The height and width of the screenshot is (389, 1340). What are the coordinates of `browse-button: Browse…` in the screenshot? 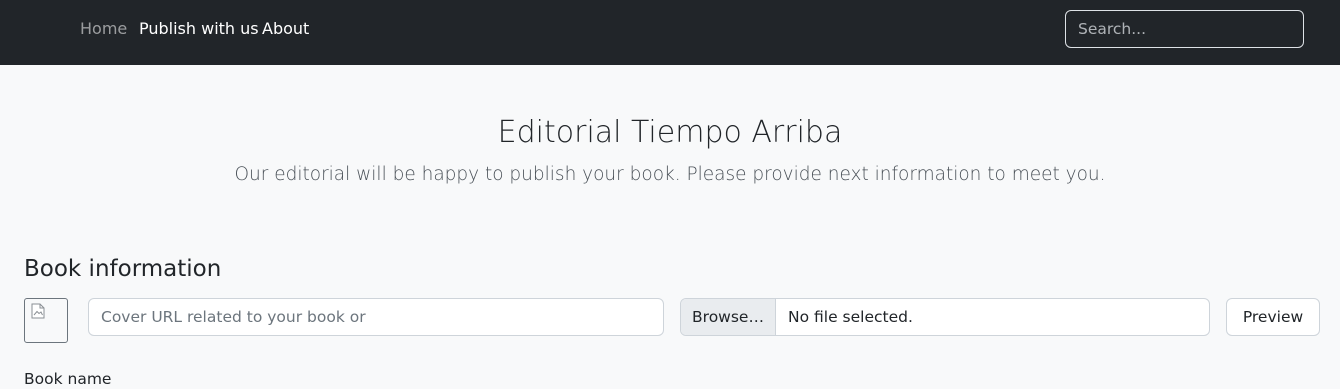 It's located at (728, 317).